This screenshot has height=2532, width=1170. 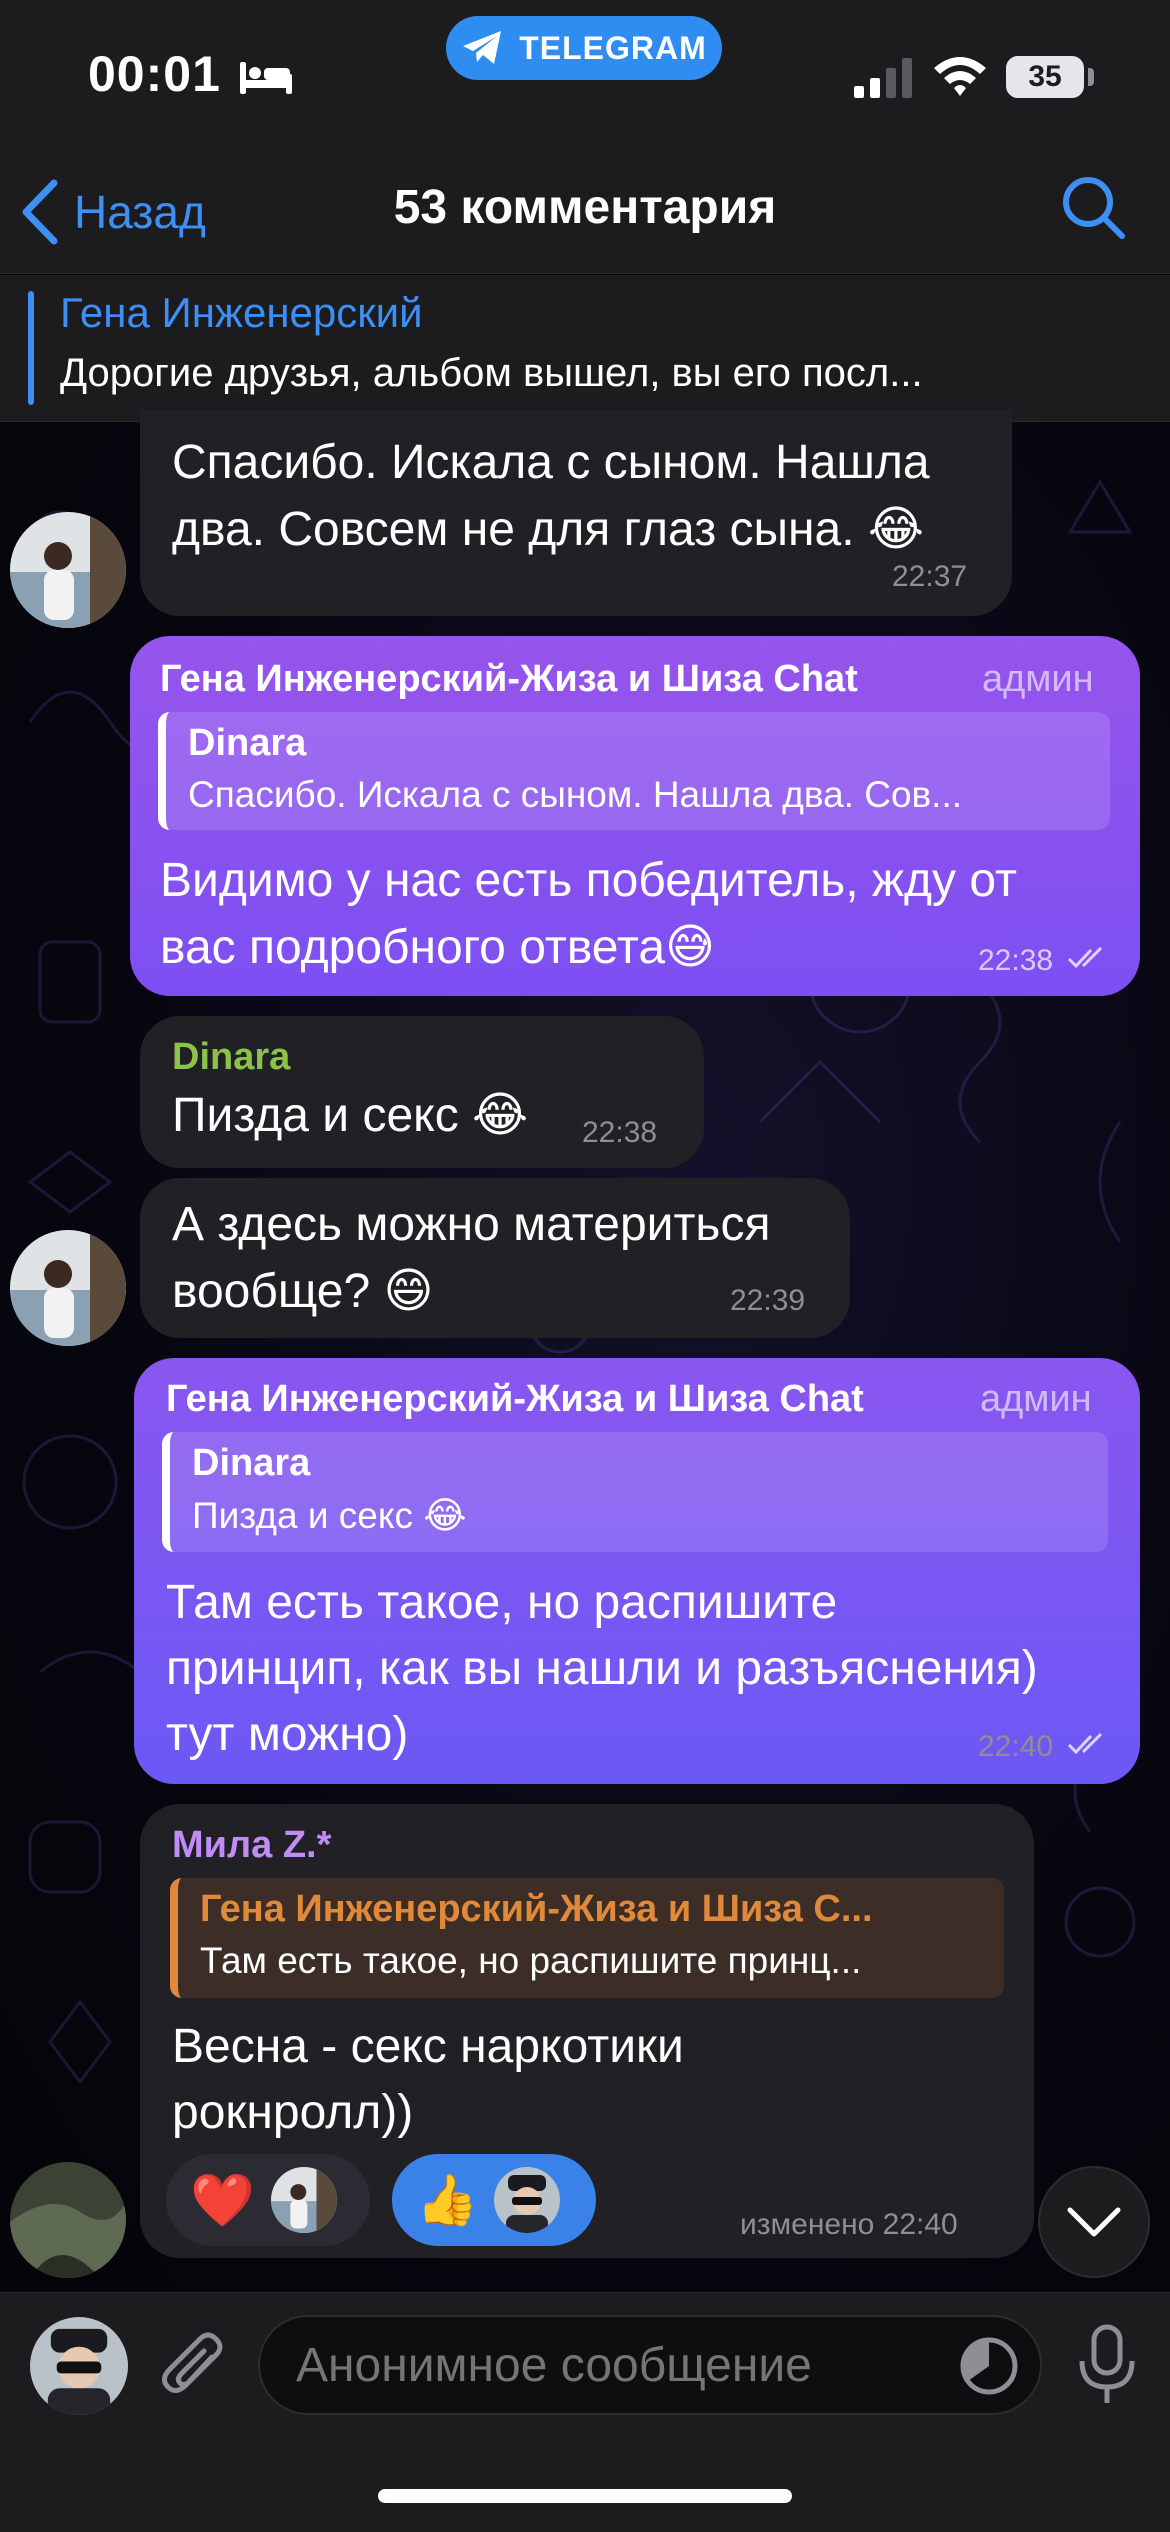 I want to click on message-text: принцип, как вы нашли и разъяснения), so click(x=602, y=1668).